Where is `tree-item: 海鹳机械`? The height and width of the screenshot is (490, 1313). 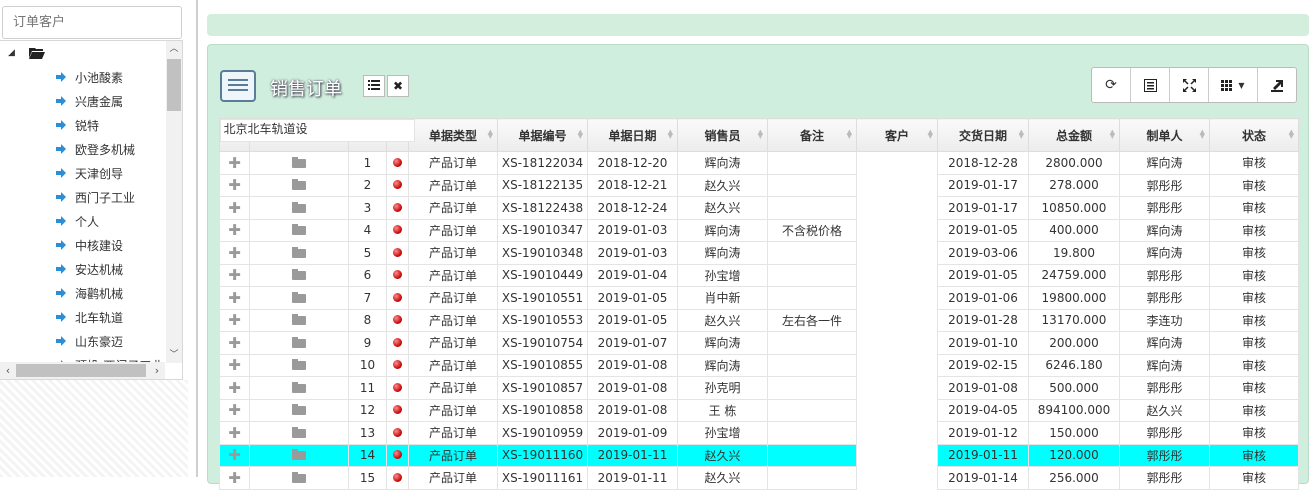 tree-item: 海鹳机械 is located at coordinates (89, 293).